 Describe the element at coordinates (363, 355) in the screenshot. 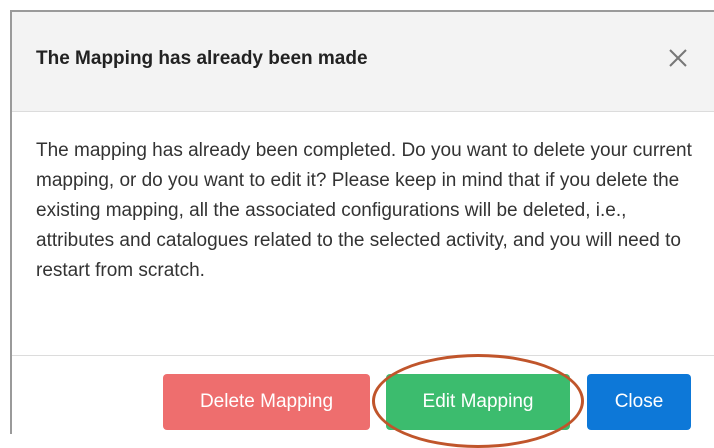

I see `footer-divider` at that location.